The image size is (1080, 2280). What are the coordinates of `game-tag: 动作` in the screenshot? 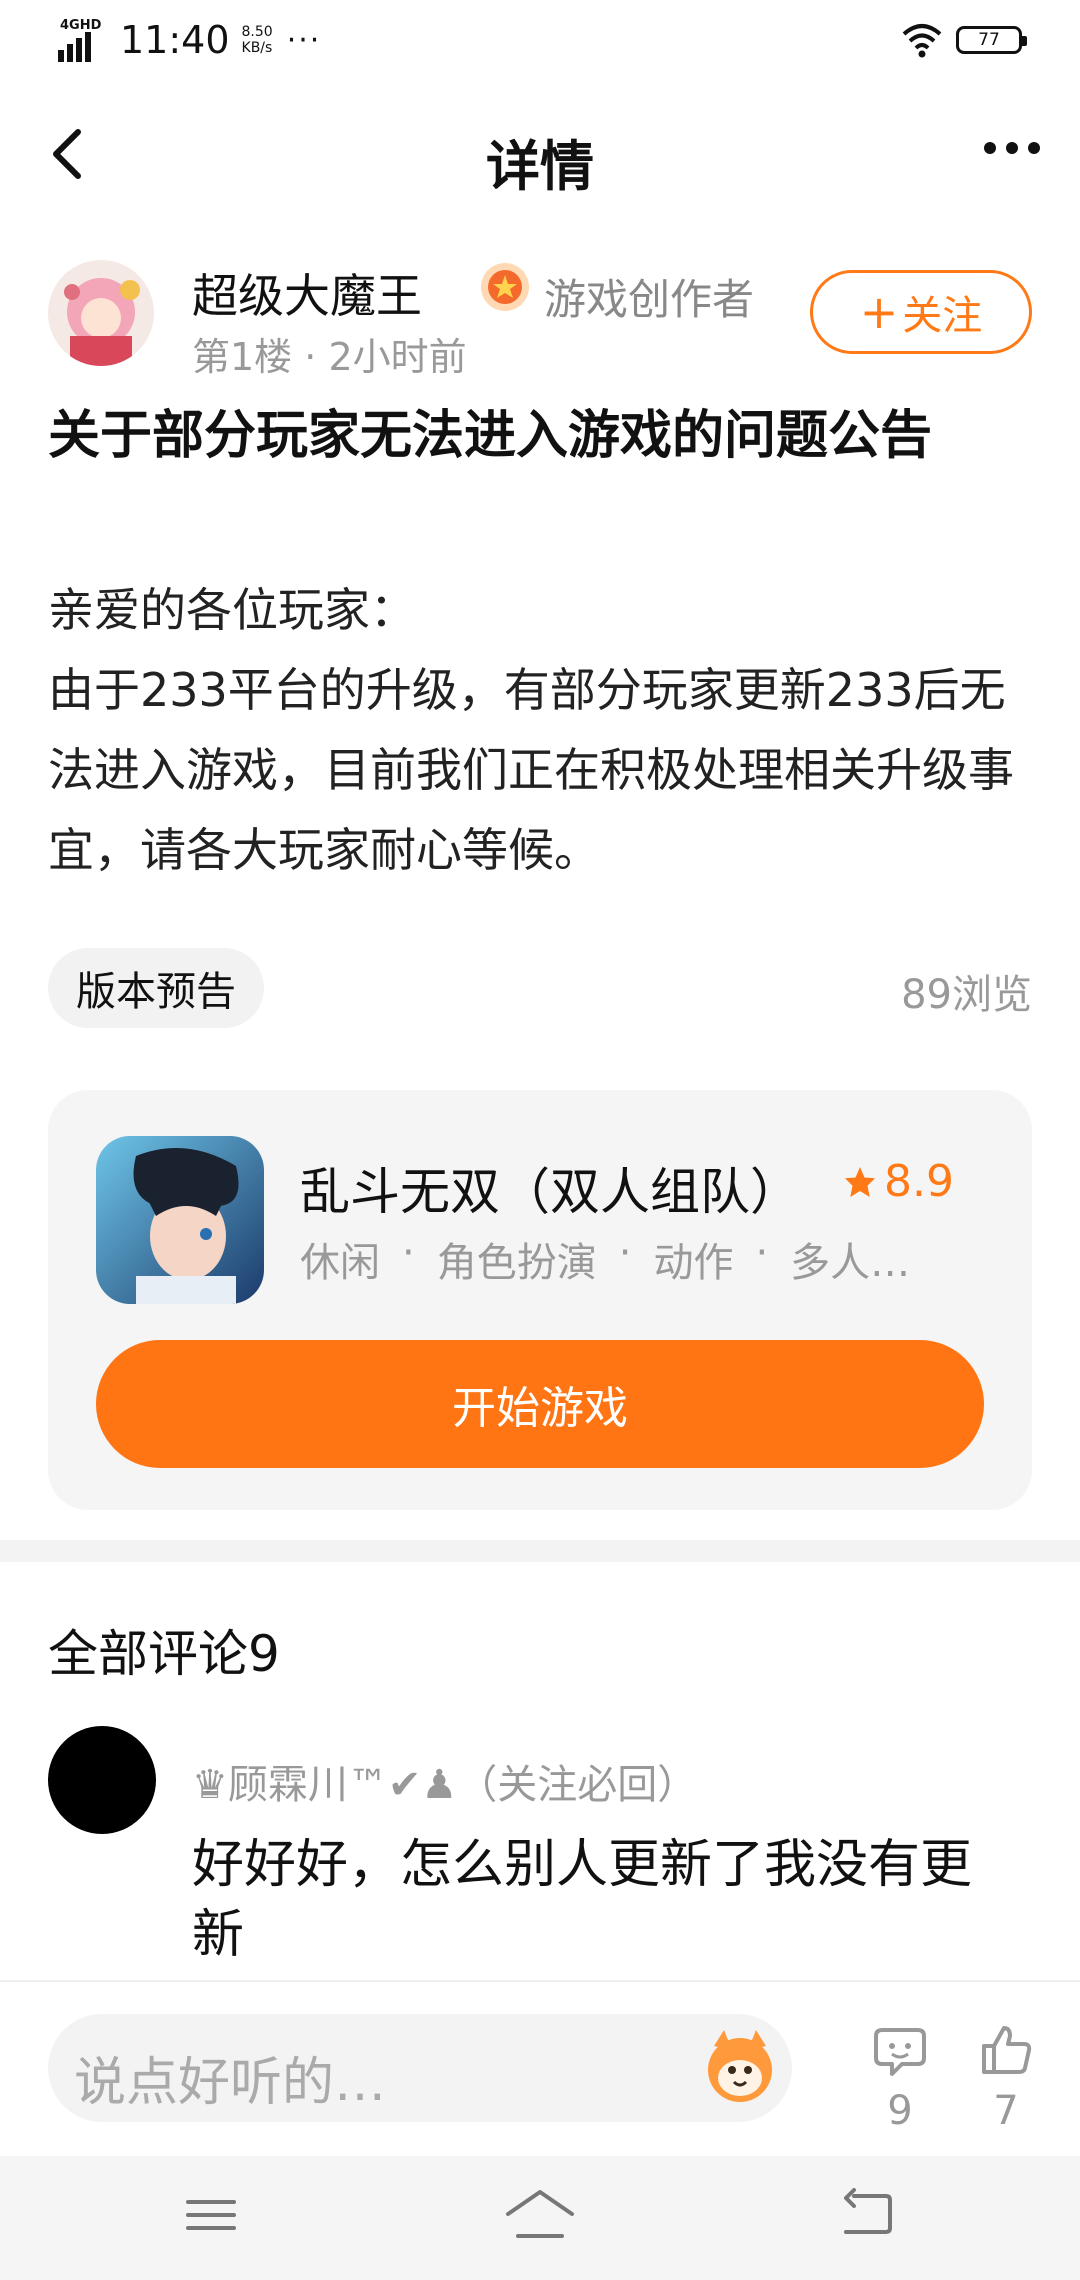 It's located at (693, 1263).